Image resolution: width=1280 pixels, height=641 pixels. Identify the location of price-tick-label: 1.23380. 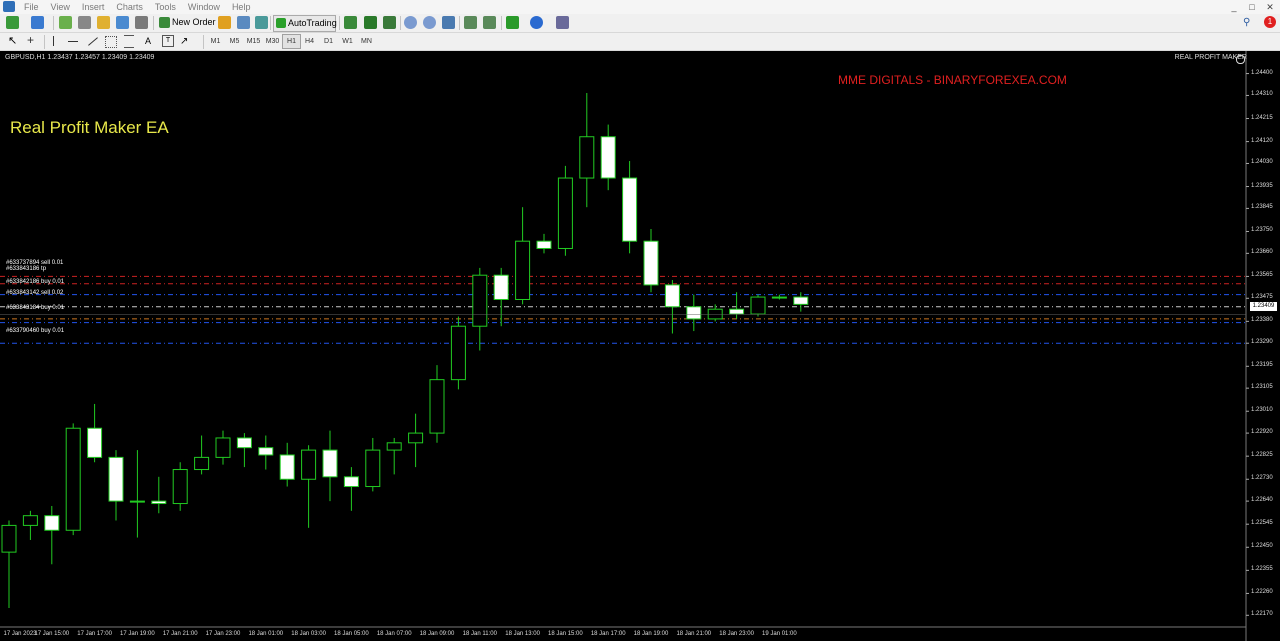
(1262, 320).